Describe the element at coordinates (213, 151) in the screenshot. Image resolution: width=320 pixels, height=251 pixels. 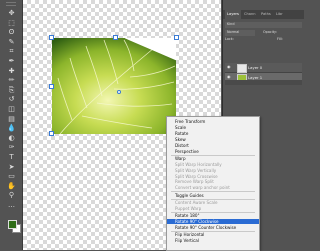
I see `menu-item-perspective: Perspective` at that location.